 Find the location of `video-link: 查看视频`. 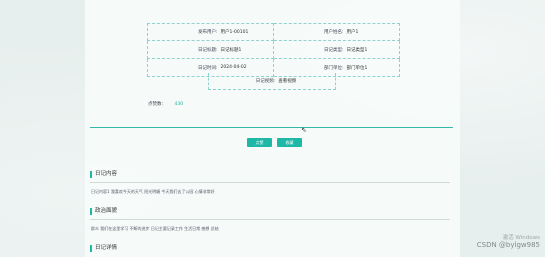

video-link: 查看视频 is located at coordinates (304, 81).